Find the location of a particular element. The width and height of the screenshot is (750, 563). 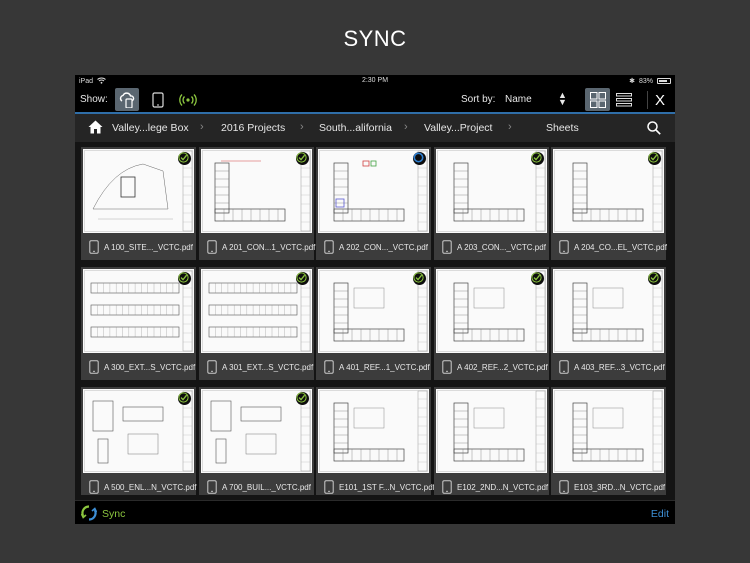

sync-button: Sync is located at coordinates (113, 514).